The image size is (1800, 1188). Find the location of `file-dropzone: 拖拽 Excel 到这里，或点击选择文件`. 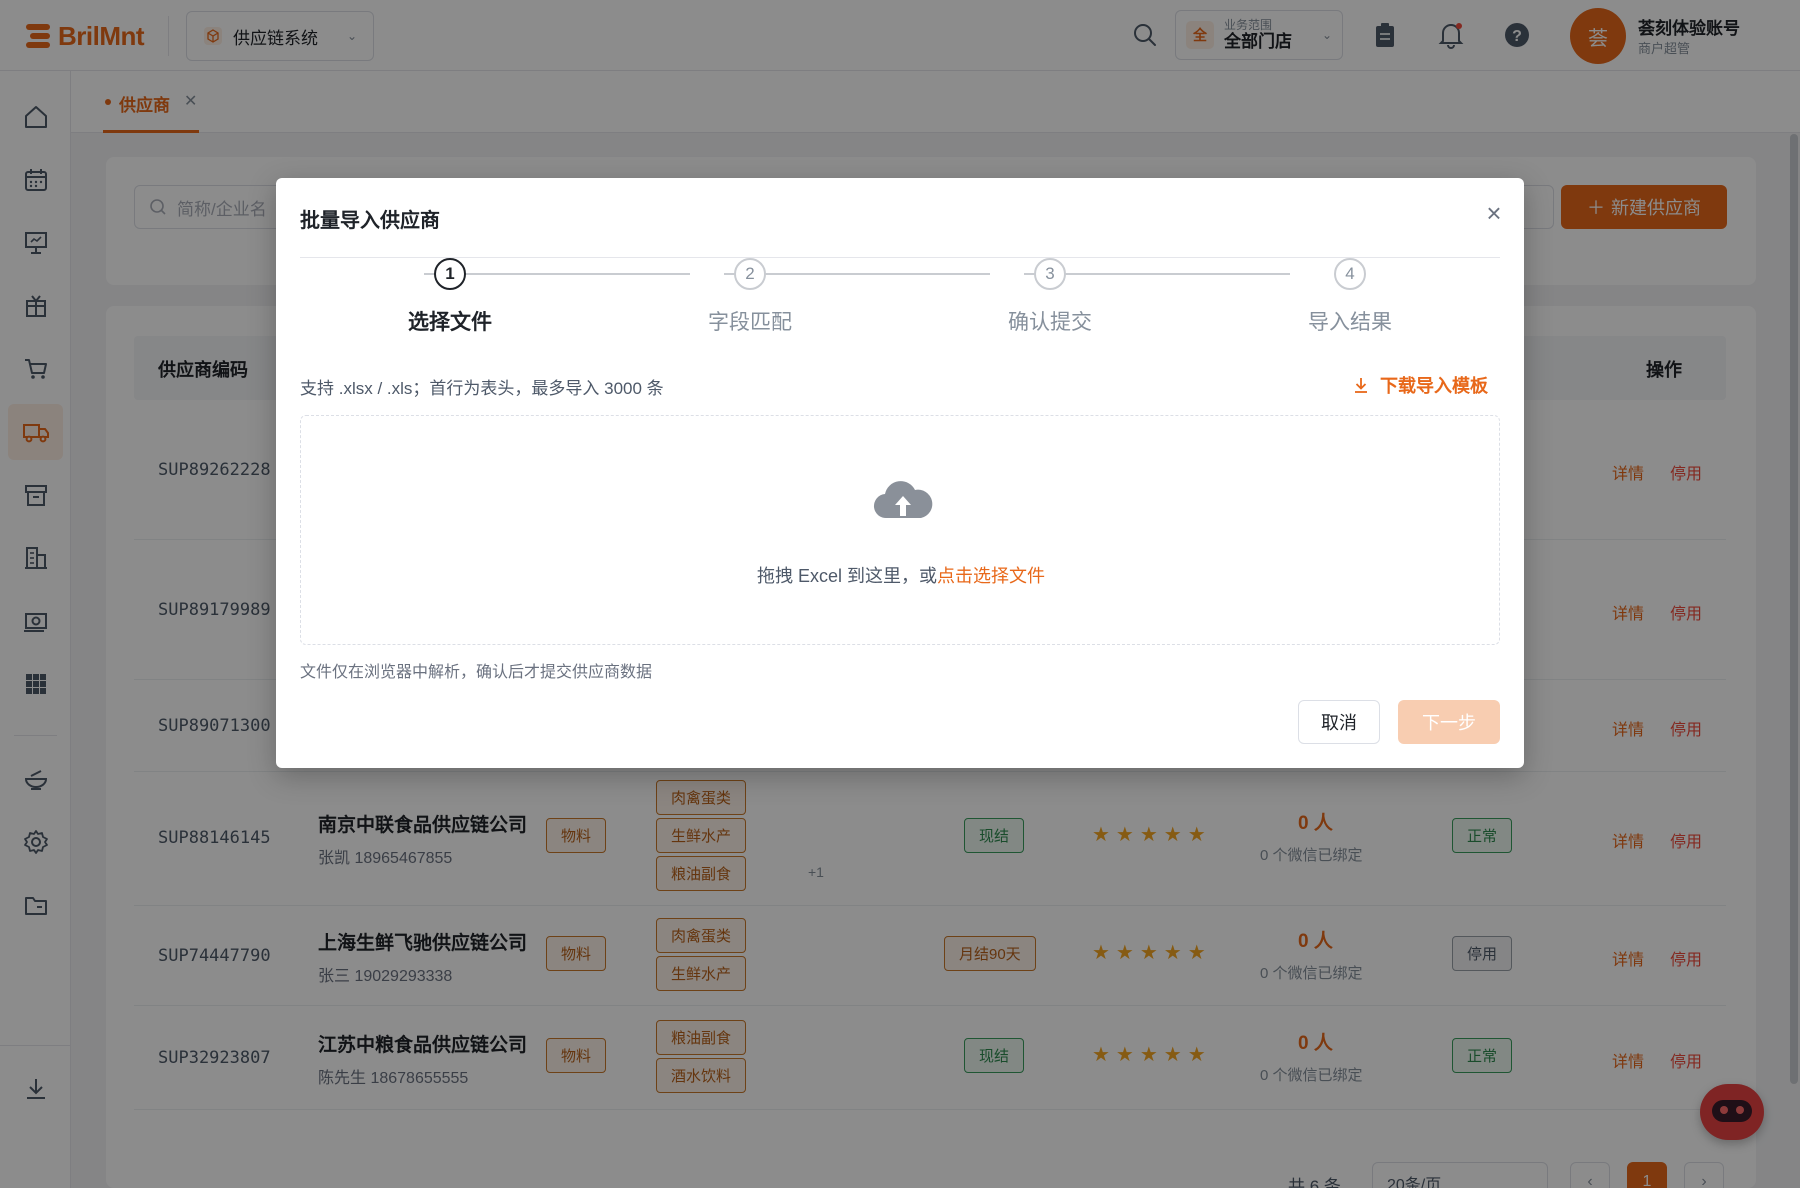

file-dropzone: 拖拽 Excel 到这里，或点击选择文件 is located at coordinates (900, 530).